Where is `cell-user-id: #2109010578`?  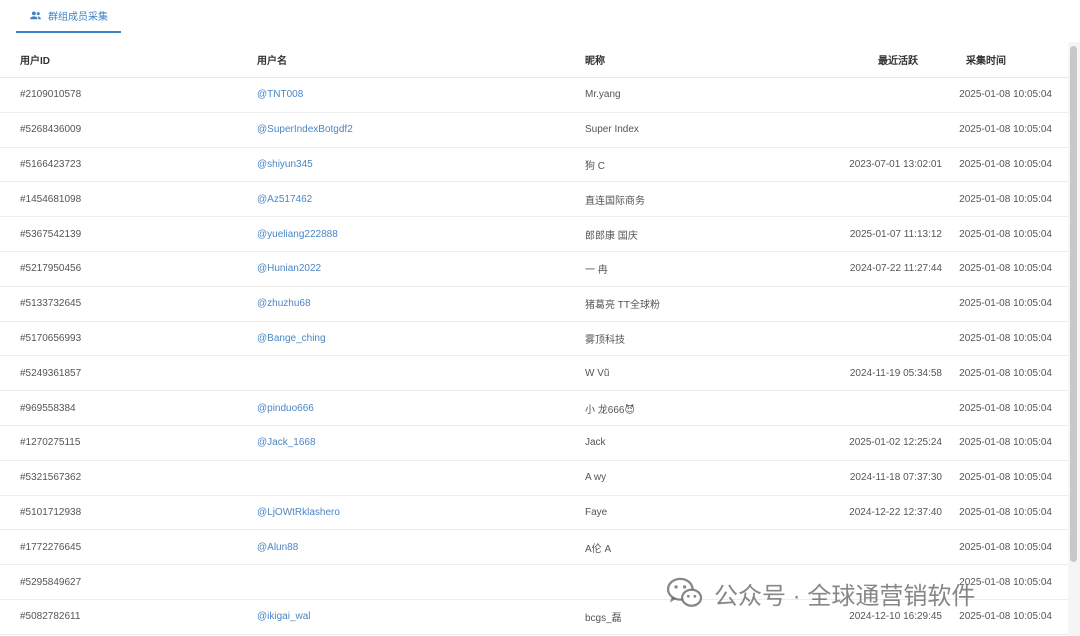 cell-user-id: #2109010578 is located at coordinates (51, 95).